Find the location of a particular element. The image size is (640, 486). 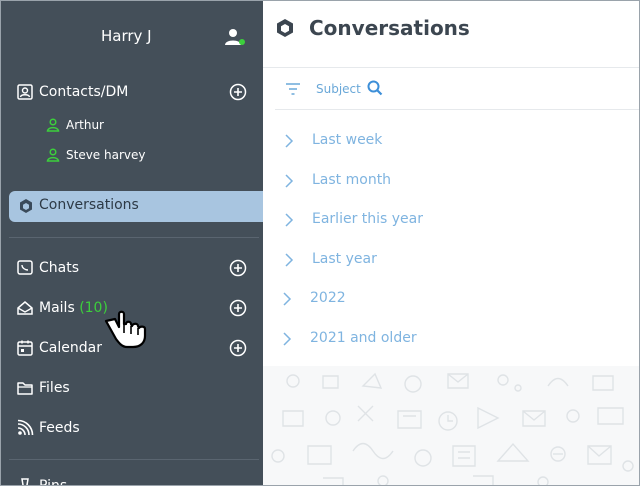

sidebar-item-feeds: Feeds is located at coordinates (132, 428).